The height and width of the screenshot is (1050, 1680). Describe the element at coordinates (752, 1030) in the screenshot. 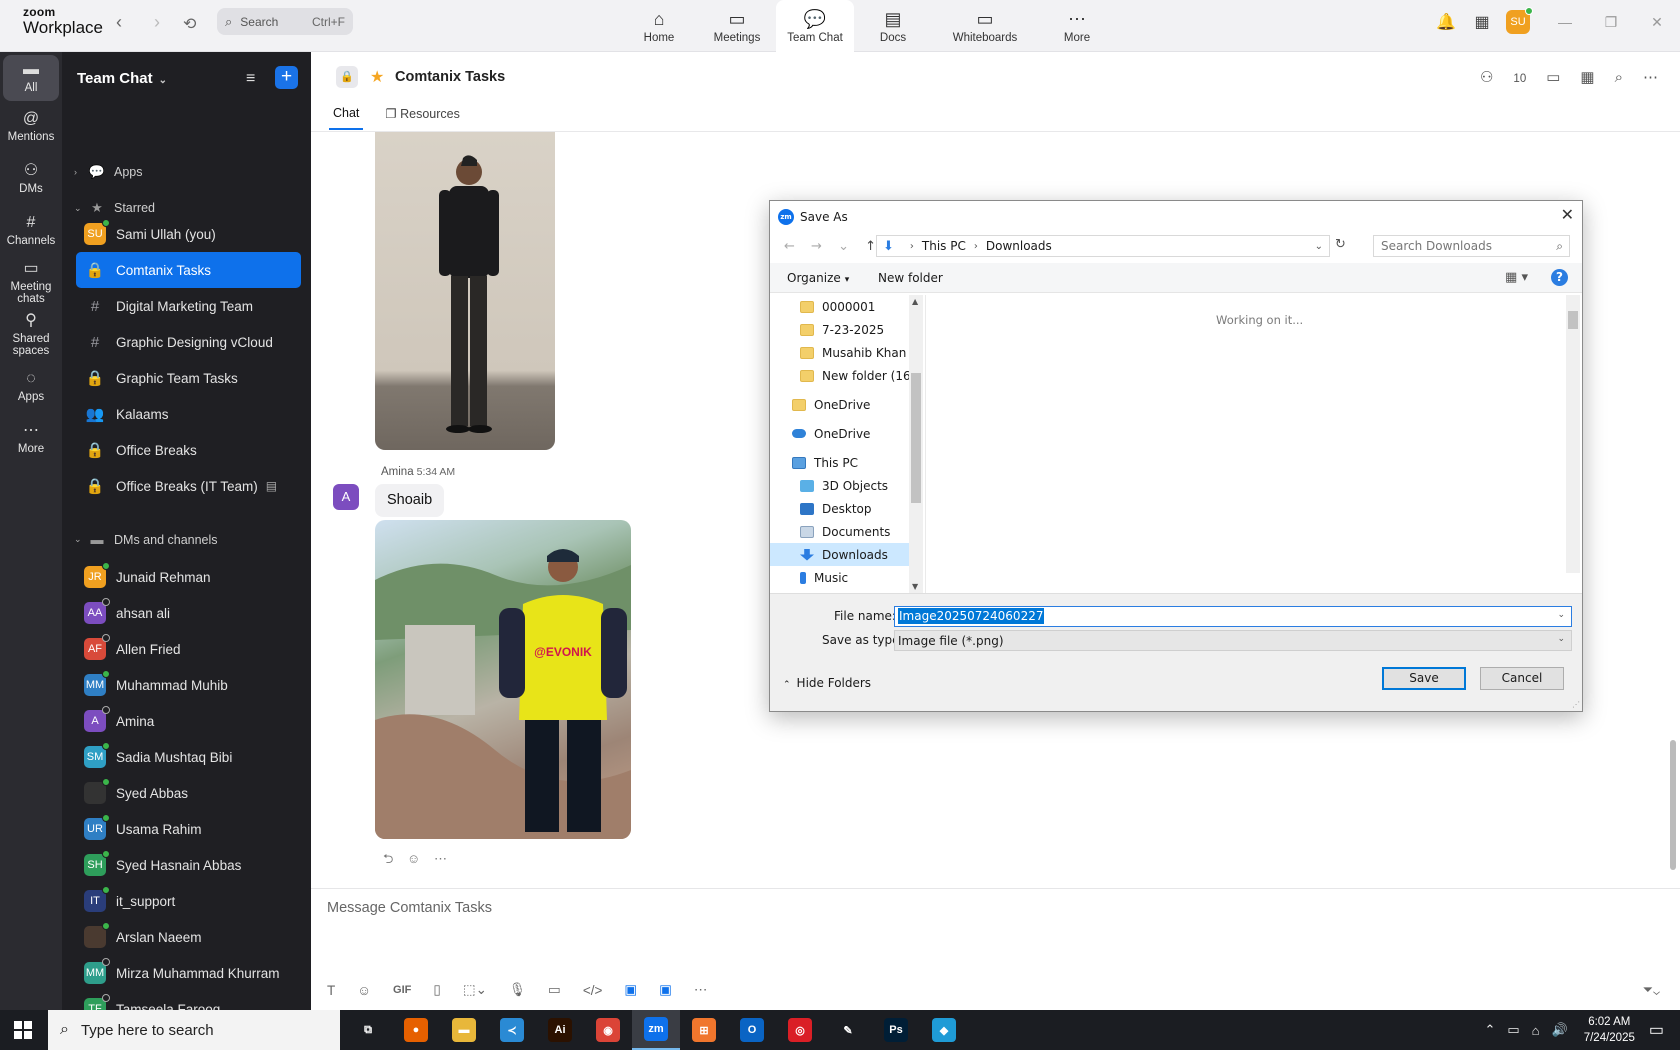

I see `taskbar-outlook-icon: O` at that location.